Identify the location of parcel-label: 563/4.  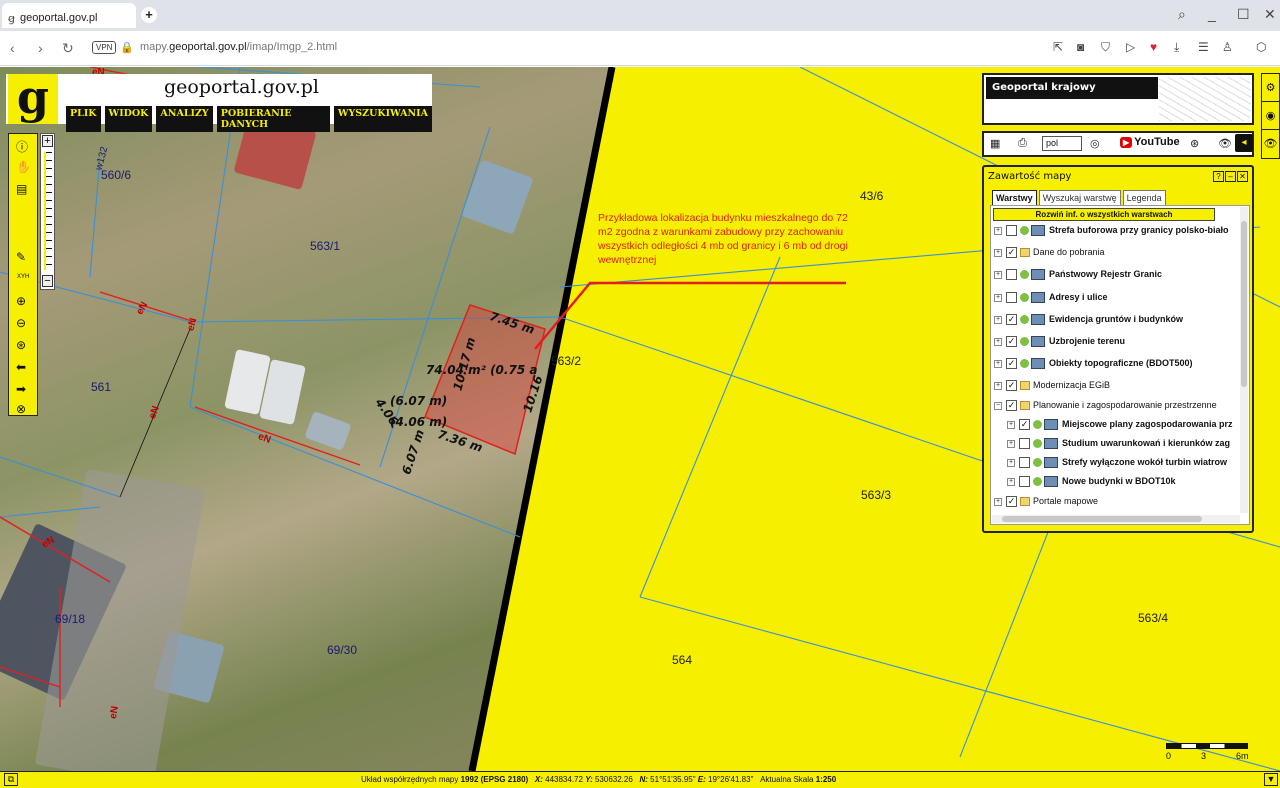
(1153, 618).